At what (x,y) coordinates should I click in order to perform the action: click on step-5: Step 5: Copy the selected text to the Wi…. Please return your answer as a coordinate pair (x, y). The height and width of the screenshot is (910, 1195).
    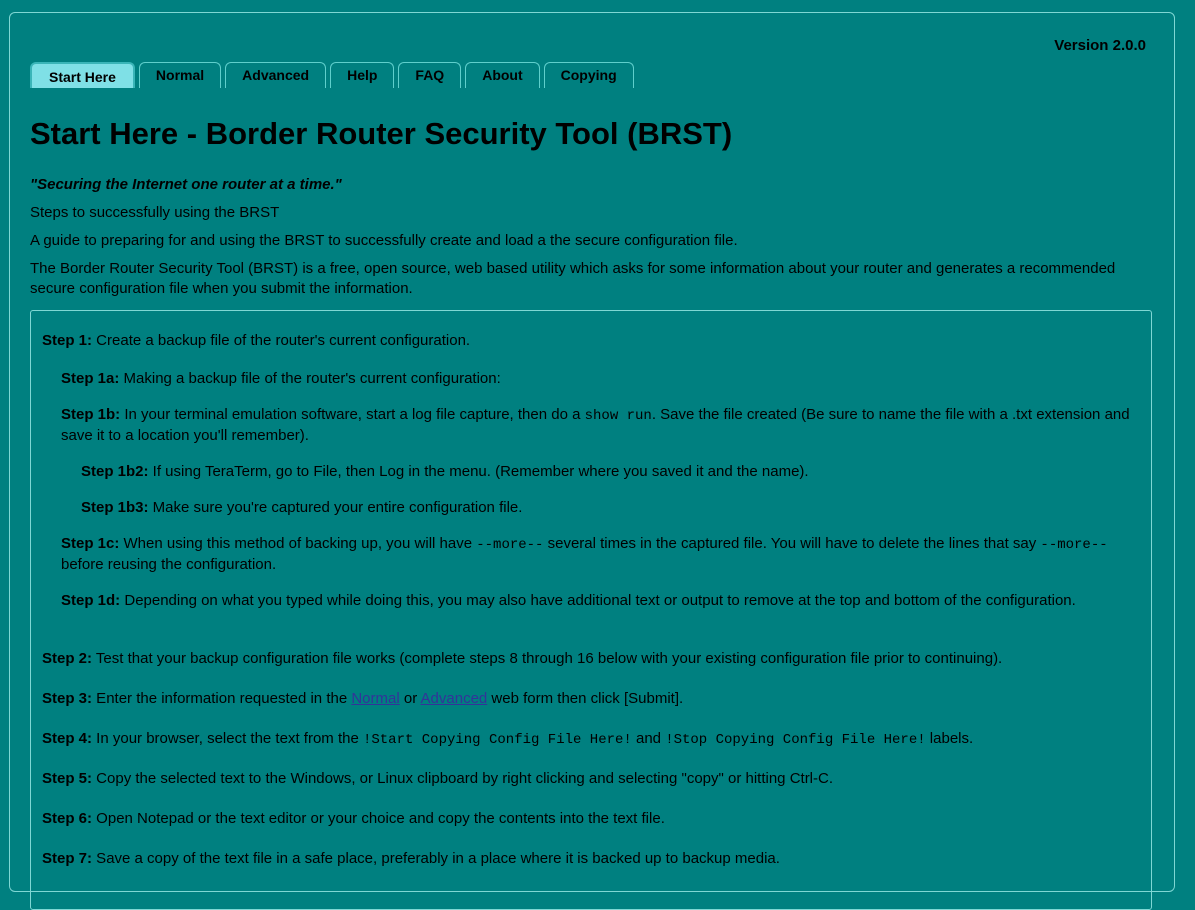
    Looking at the image, I should click on (438, 778).